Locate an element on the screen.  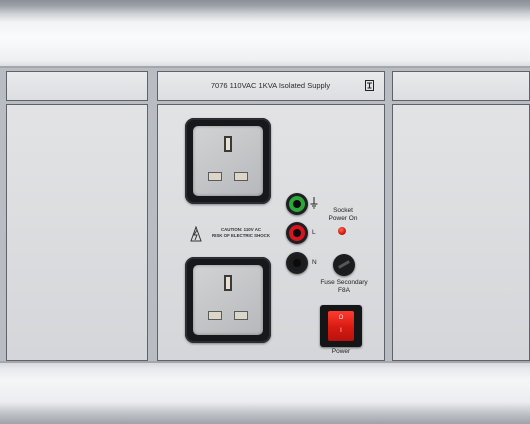
earth-symbol-icon is located at coordinates (314, 203).